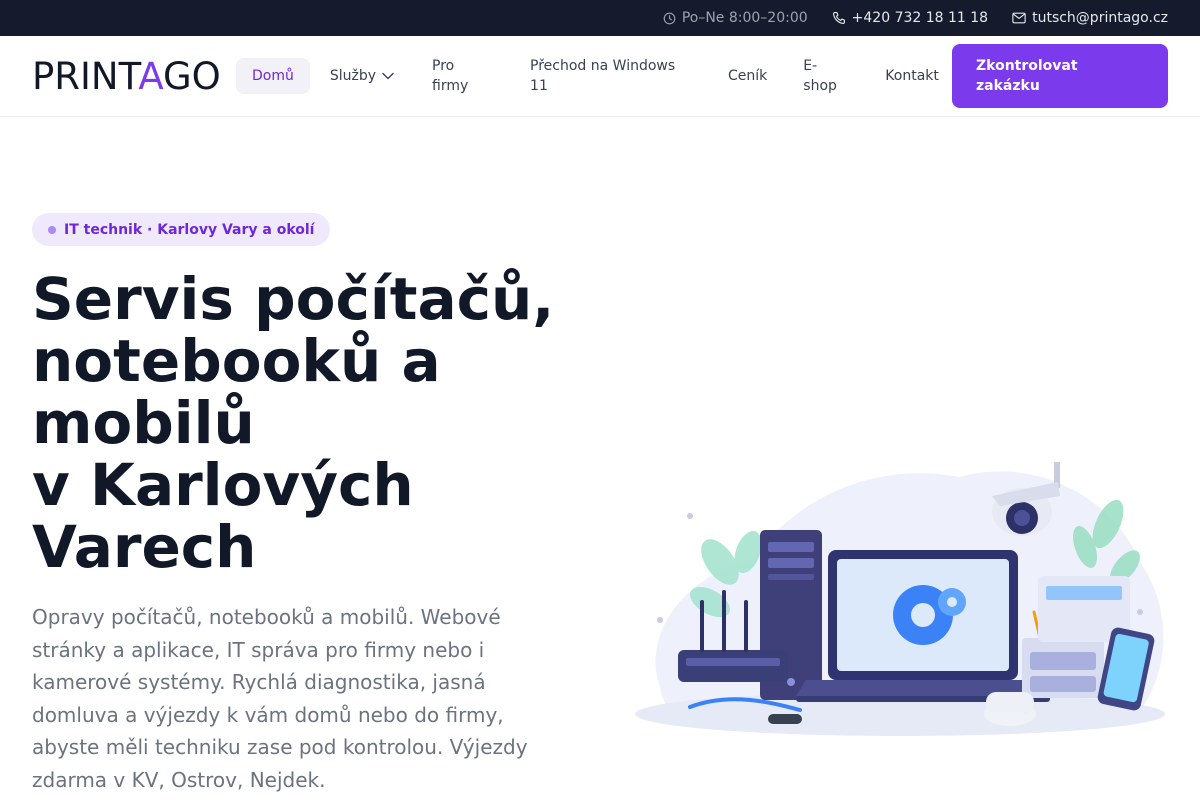  Describe the element at coordinates (744, 18) in the screenshot. I see `hours-text: Po–Ne 8:00–20:00` at that location.